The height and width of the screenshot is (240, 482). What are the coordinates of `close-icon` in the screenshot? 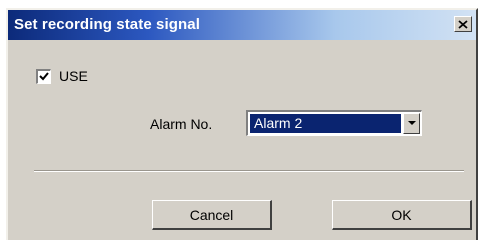 It's located at (463, 24).